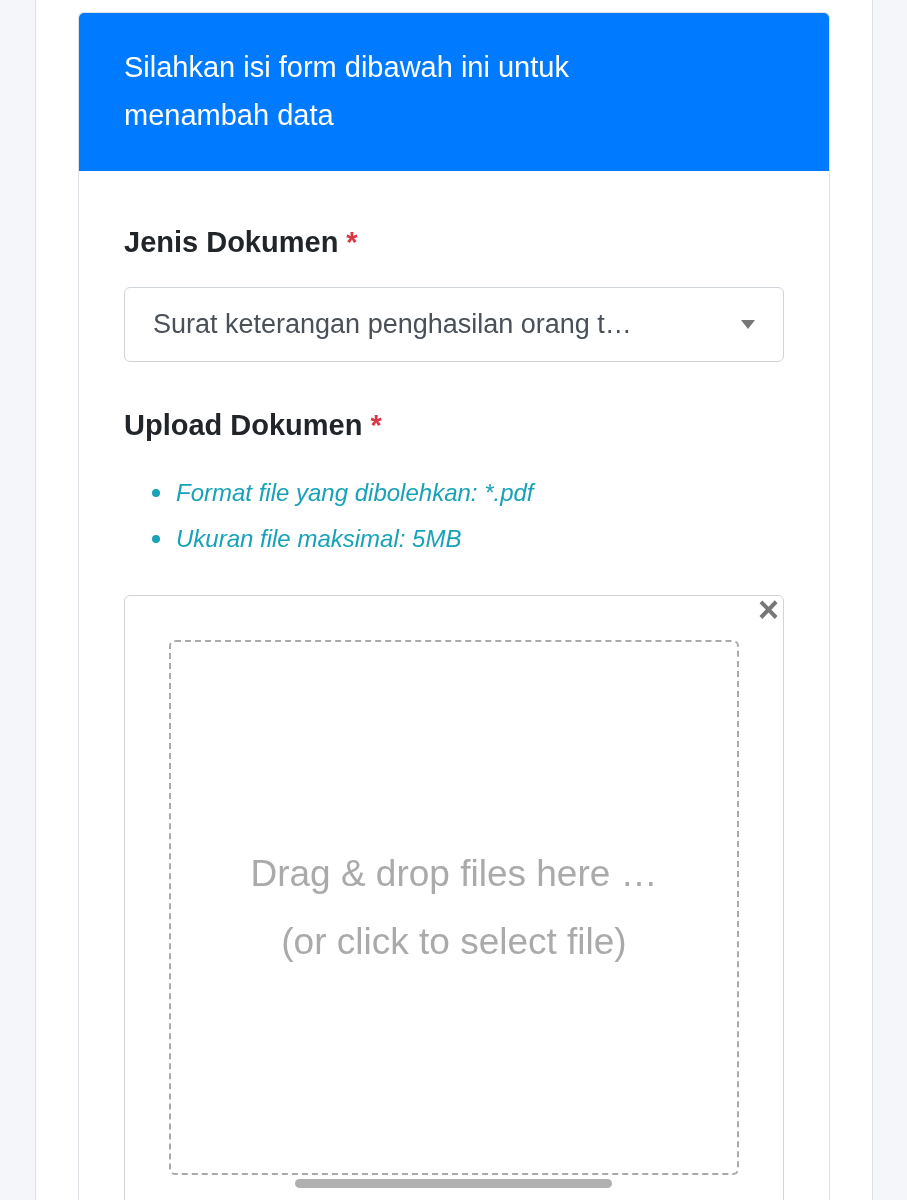  What do you see at coordinates (347, 91) in the screenshot?
I see `header-text: Silahkan isi form dibawah ini untuk menambah data` at bounding box center [347, 91].